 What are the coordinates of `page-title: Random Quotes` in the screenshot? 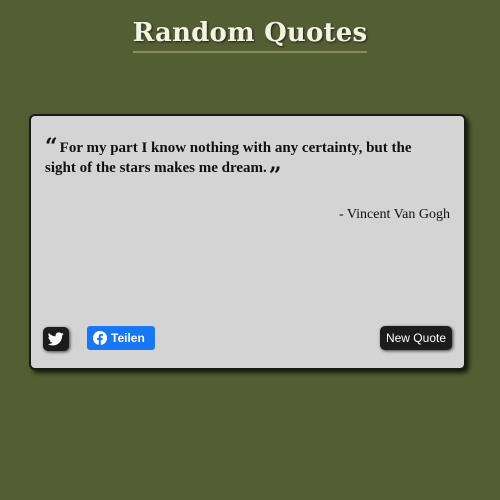 It's located at (250, 34).